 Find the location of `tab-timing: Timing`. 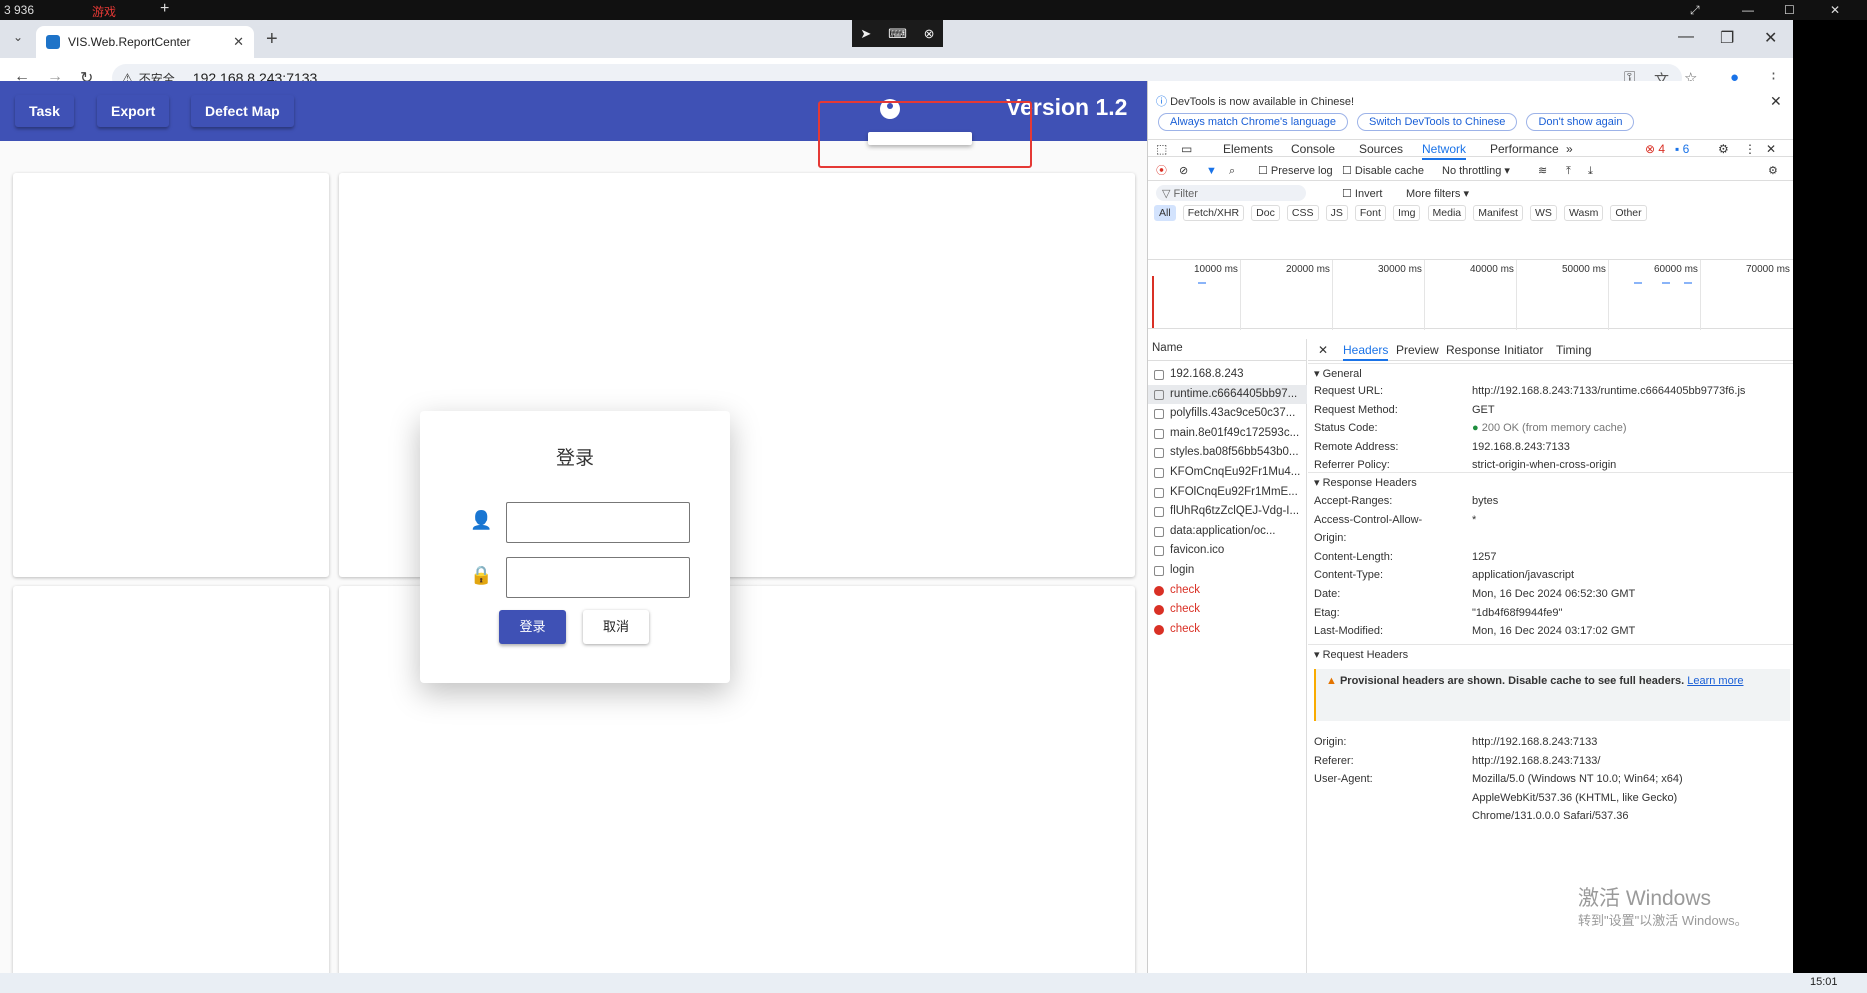

tab-timing: Timing is located at coordinates (1574, 350).